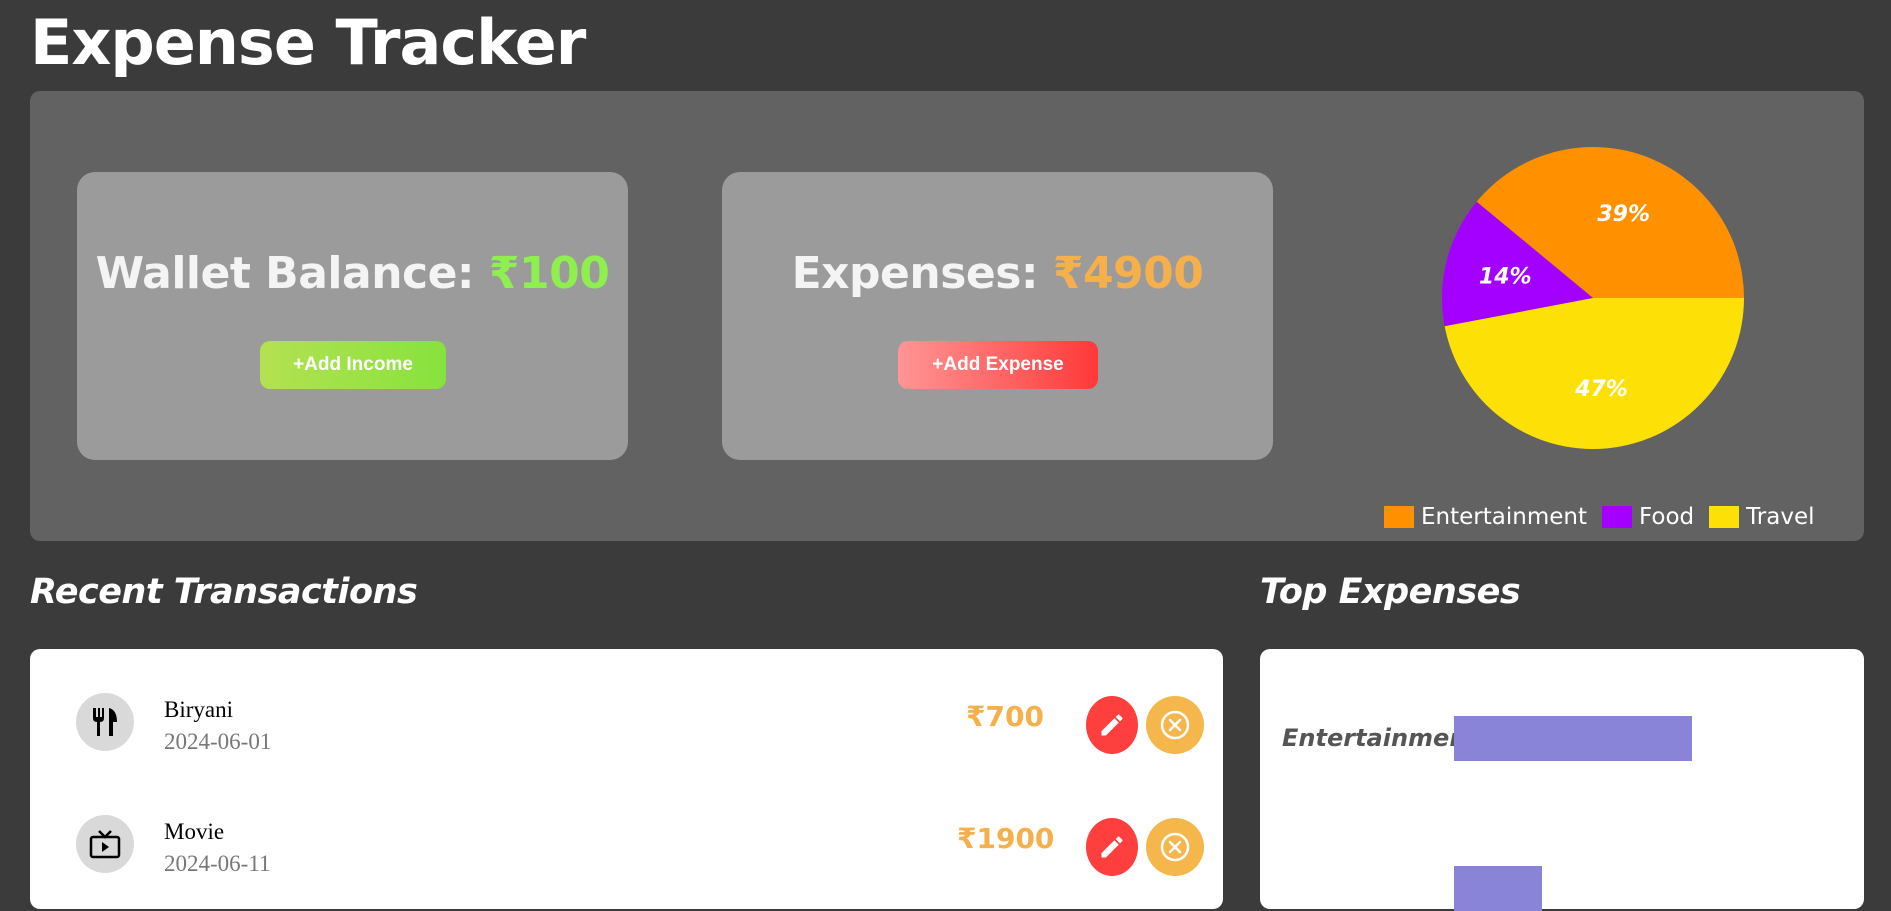 The width and height of the screenshot is (1891, 911). I want to click on legend-label: Travel, so click(1780, 517).